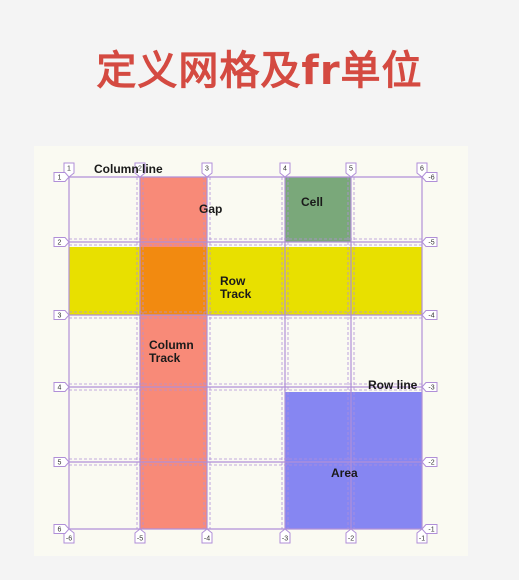 The height and width of the screenshot is (580, 519). What do you see at coordinates (165, 358) in the screenshot?
I see `column-track-label-line2: Track` at bounding box center [165, 358].